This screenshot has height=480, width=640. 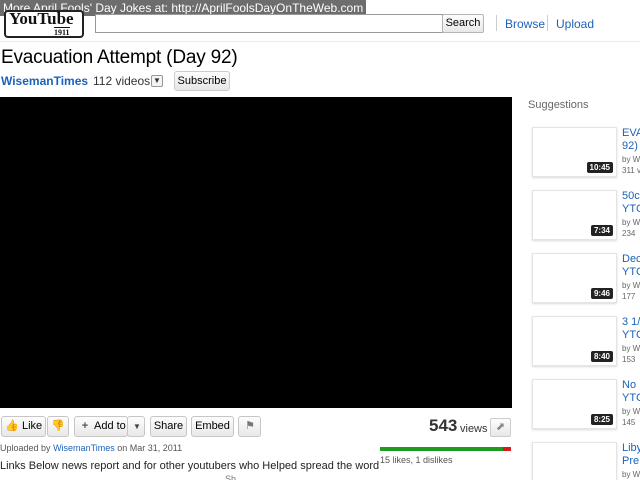 I want to click on duration-badge: 9:46, so click(x=601, y=293).